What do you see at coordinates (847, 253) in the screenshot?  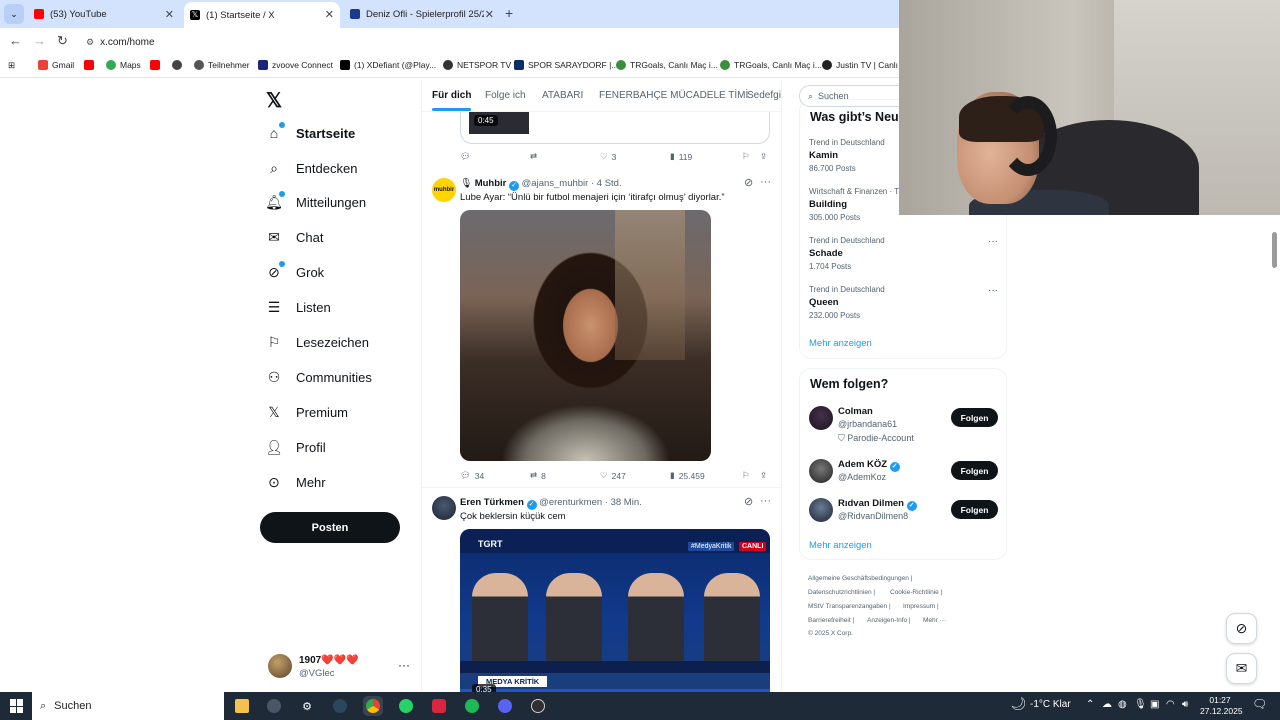 I see `trend-item: Trend in Deutschland Schade 1.704 Posts` at bounding box center [847, 253].